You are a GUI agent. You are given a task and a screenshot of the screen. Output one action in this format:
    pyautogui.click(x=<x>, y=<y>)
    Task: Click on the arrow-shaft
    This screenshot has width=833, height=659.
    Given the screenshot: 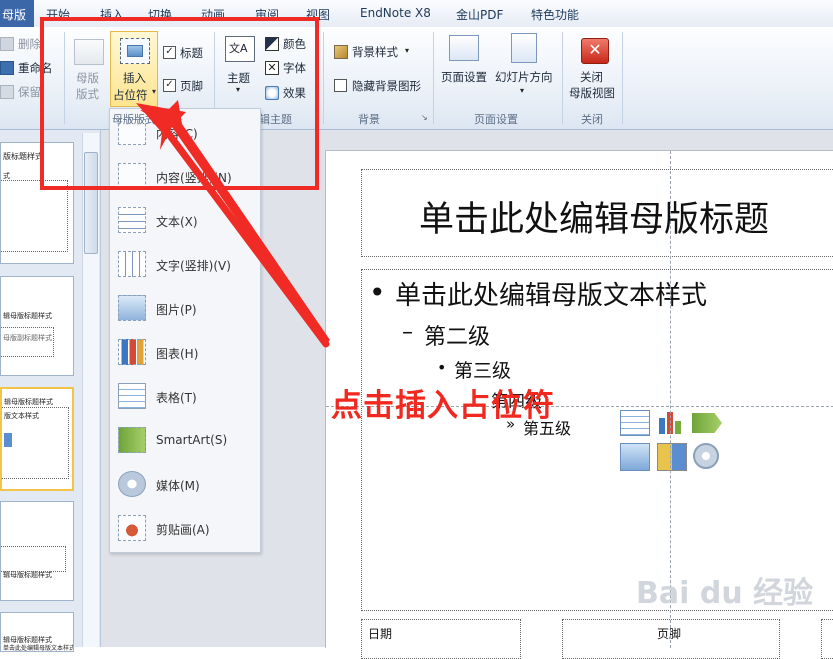 What is the action you would take?
    pyautogui.click(x=241, y=230)
    